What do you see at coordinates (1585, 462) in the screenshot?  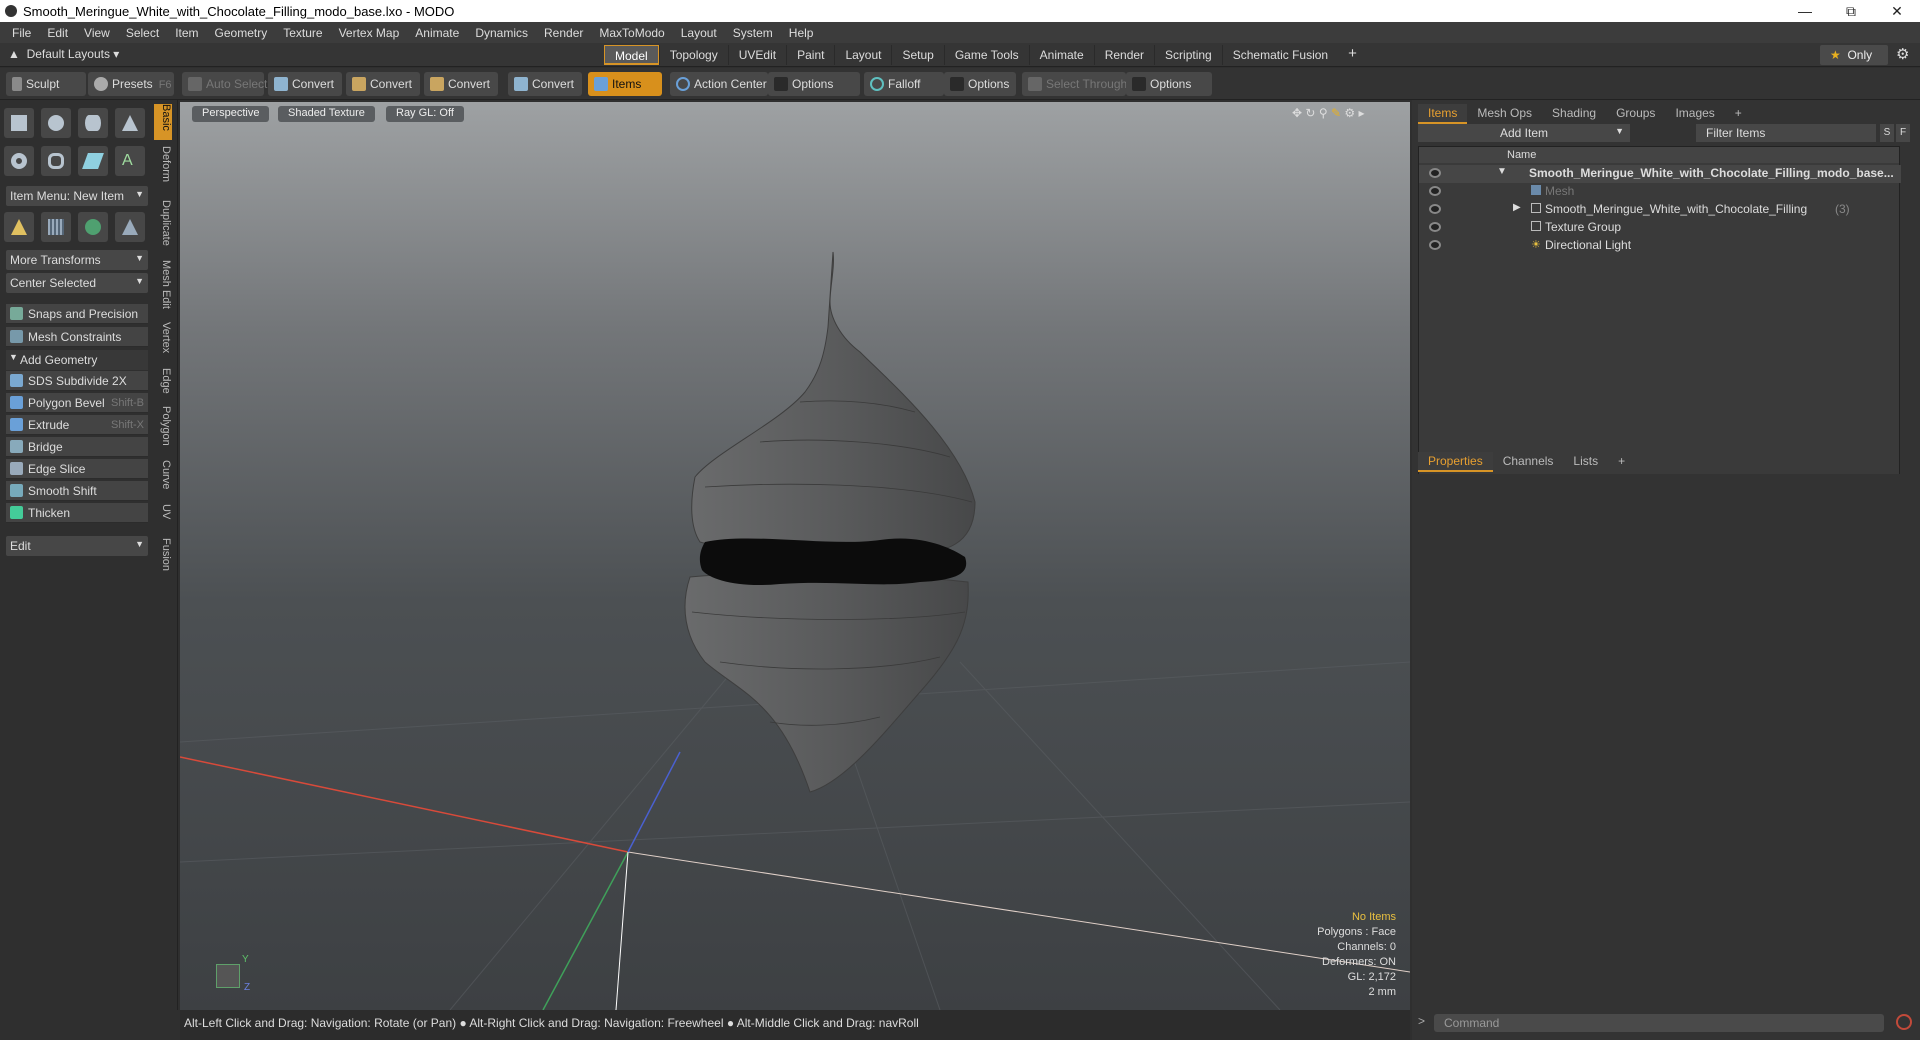 I see `tab-lists: Lists` at bounding box center [1585, 462].